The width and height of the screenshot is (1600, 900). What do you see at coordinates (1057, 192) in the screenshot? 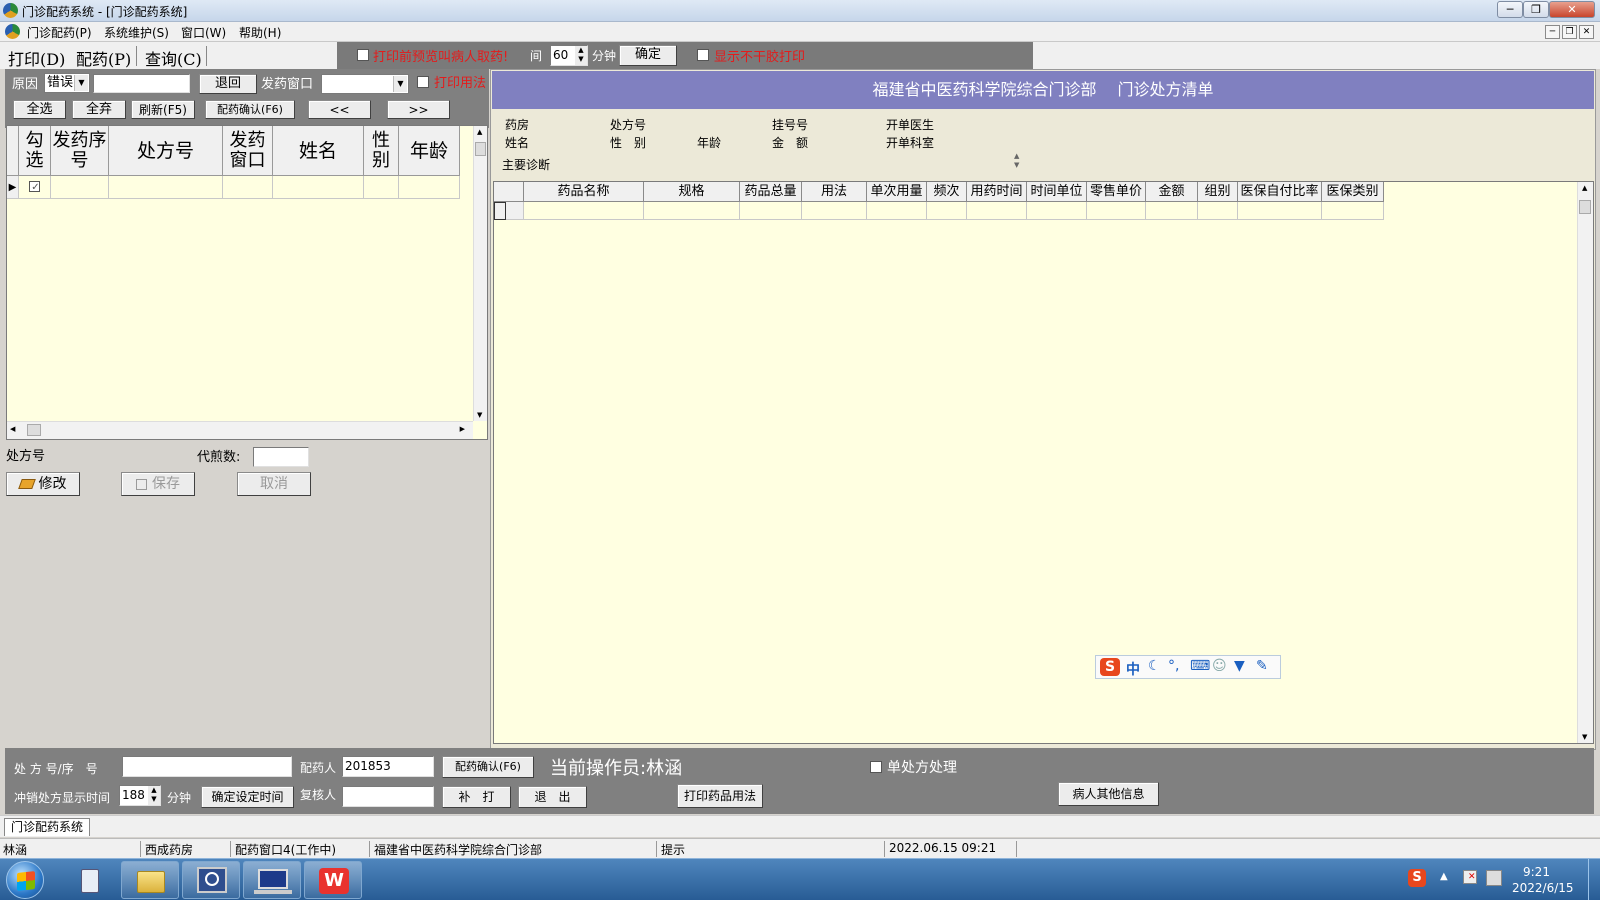
I see `header-time-unit: 时间单位` at bounding box center [1057, 192].